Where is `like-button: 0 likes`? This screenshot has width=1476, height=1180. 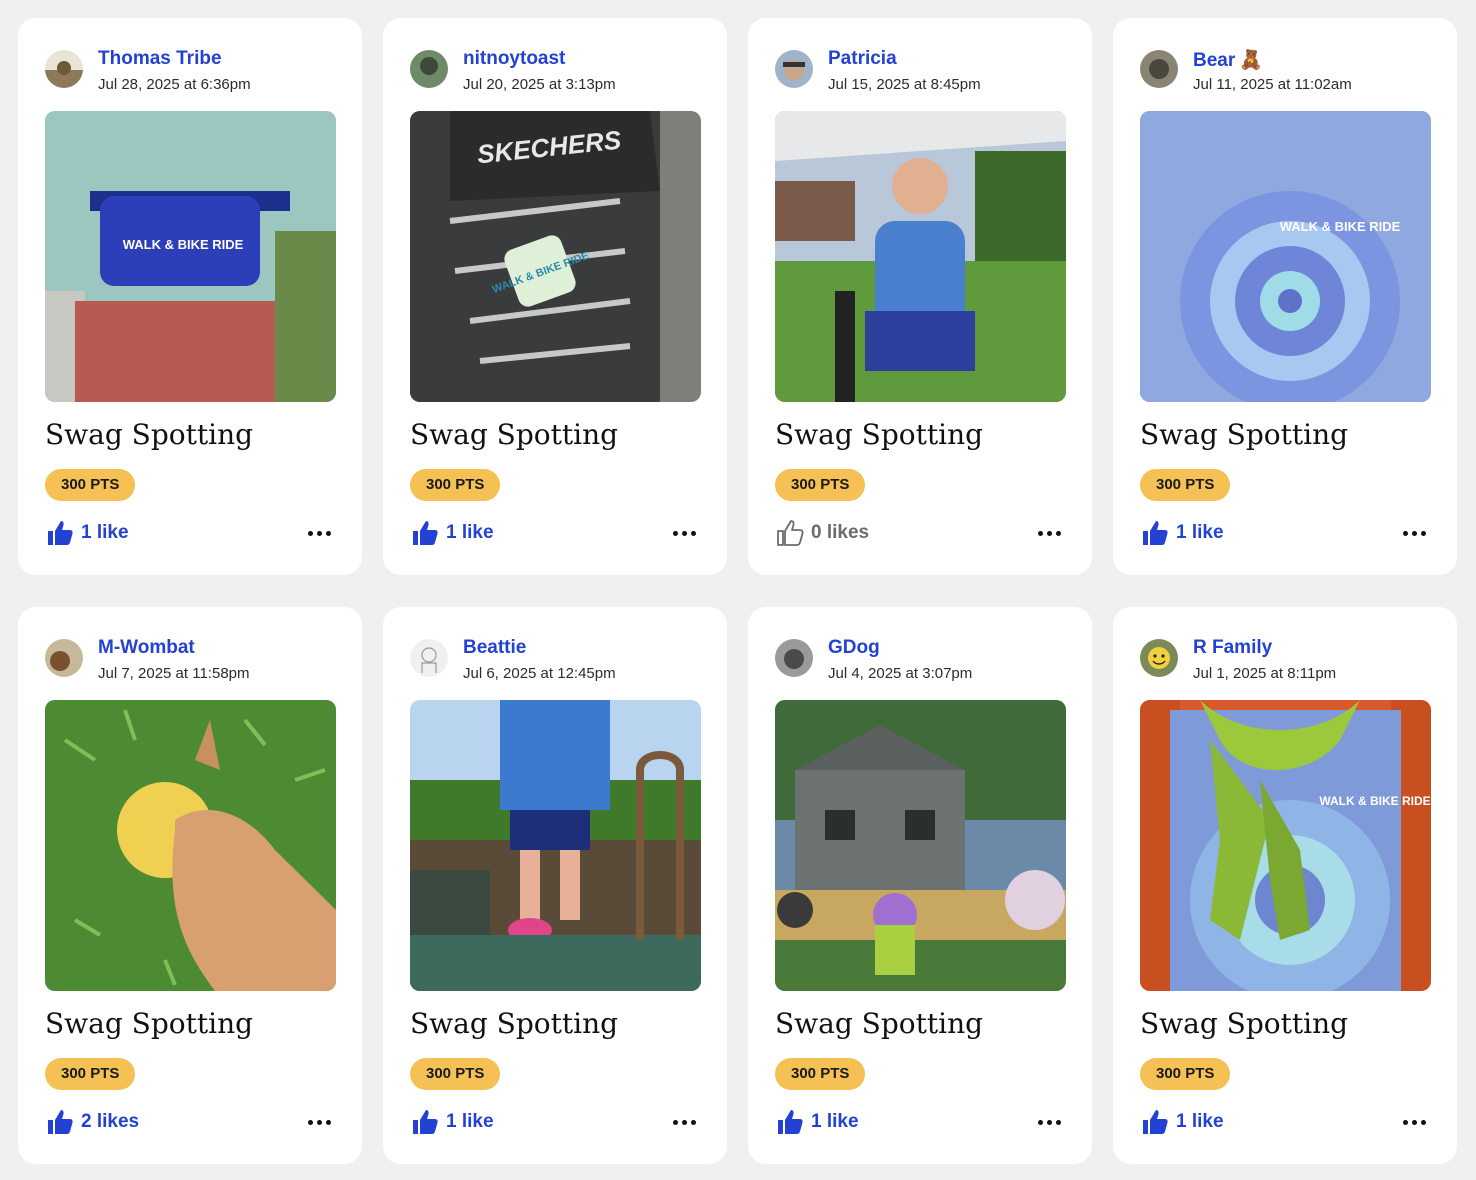
like-button: 0 likes is located at coordinates (822, 533).